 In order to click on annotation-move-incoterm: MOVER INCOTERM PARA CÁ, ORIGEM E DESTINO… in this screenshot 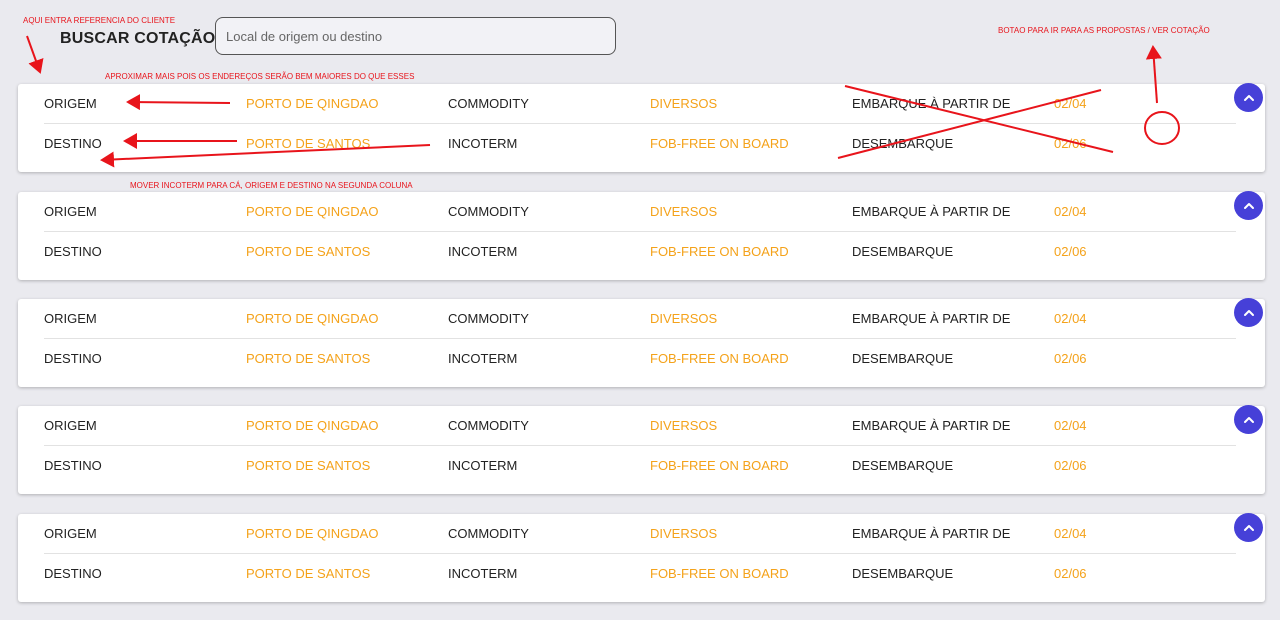, I will do `click(271, 185)`.